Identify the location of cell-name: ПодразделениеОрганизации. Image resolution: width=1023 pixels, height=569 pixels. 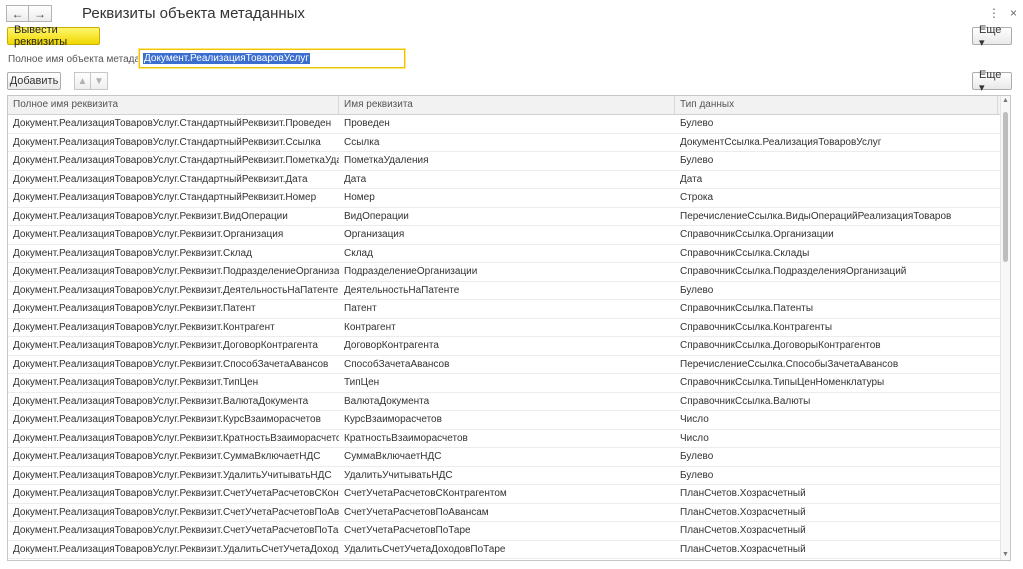
(411, 271).